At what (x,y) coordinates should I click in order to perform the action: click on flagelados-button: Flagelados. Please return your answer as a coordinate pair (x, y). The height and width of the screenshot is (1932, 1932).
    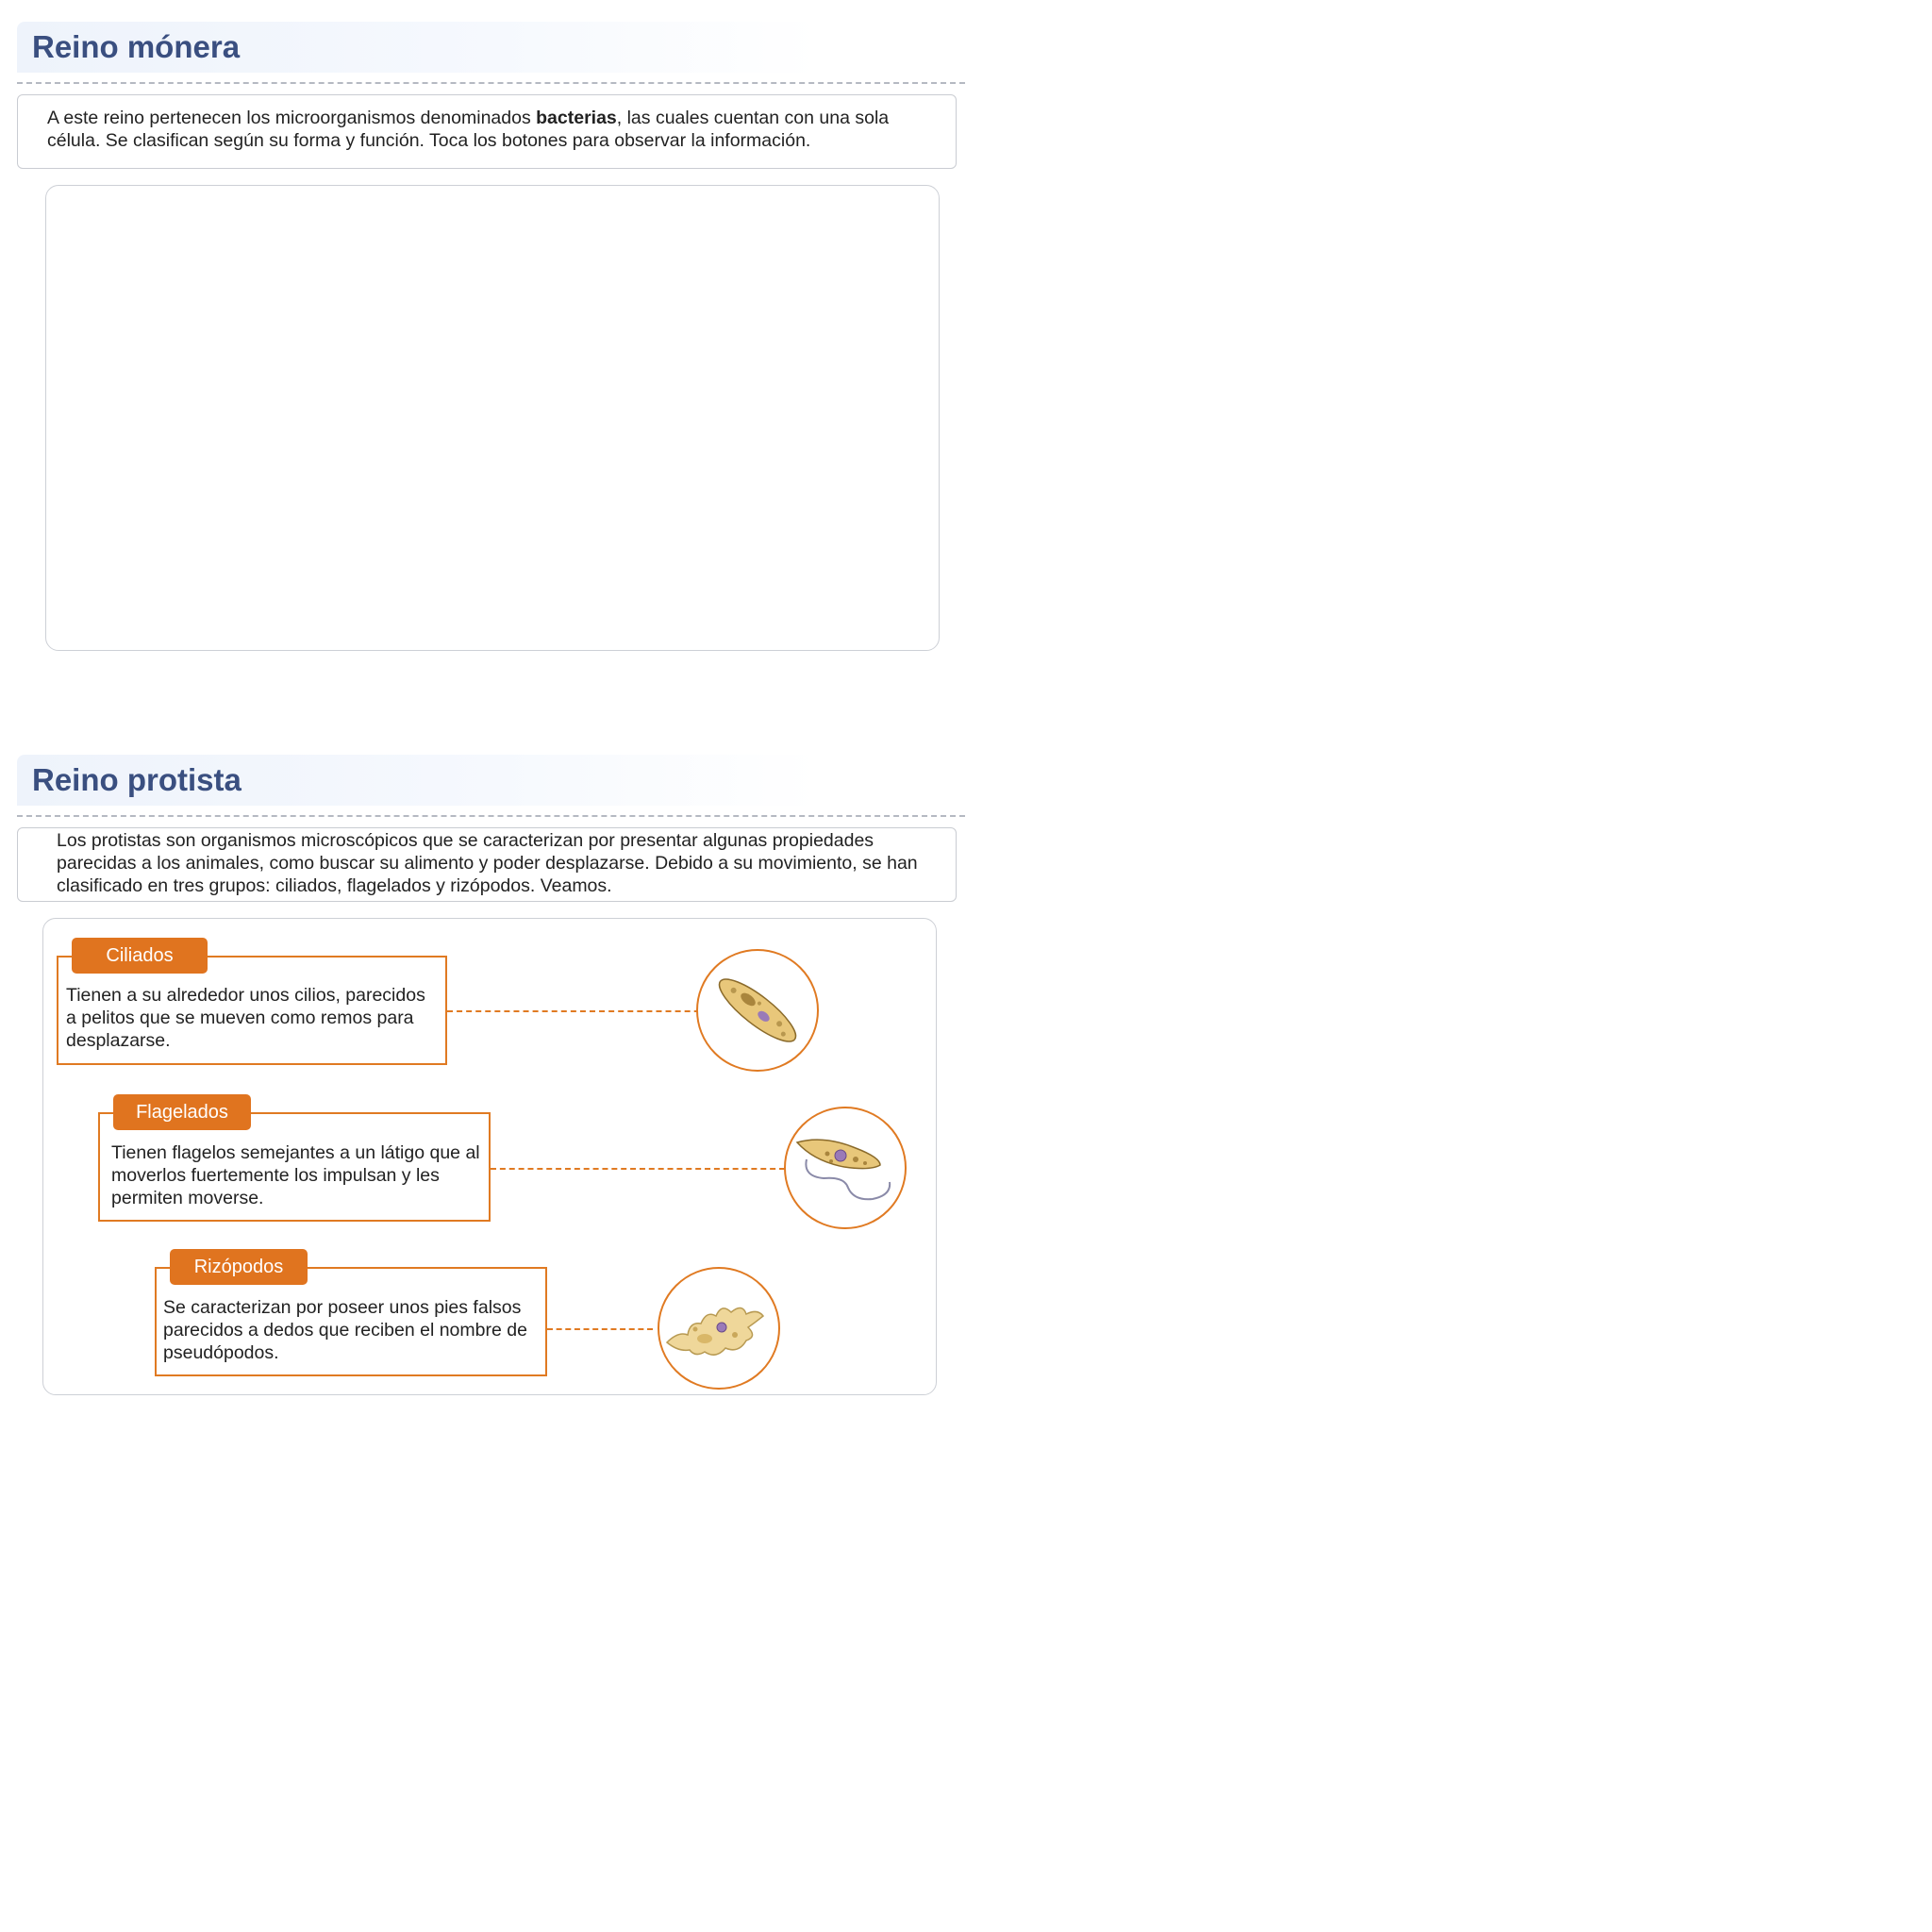
    Looking at the image, I should click on (182, 1112).